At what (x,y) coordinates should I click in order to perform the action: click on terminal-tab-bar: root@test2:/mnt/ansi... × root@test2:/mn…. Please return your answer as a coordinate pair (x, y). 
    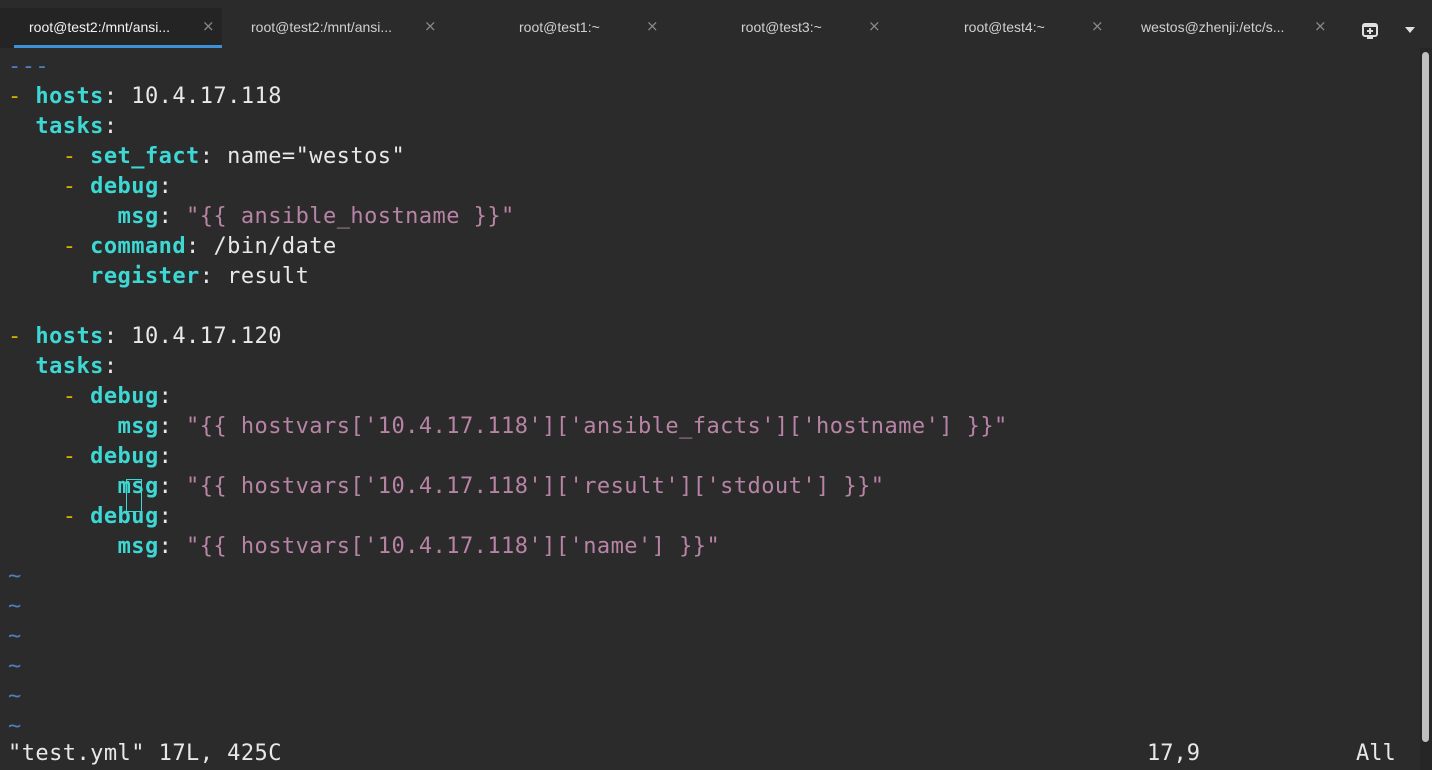
    Looking at the image, I should click on (716, 28).